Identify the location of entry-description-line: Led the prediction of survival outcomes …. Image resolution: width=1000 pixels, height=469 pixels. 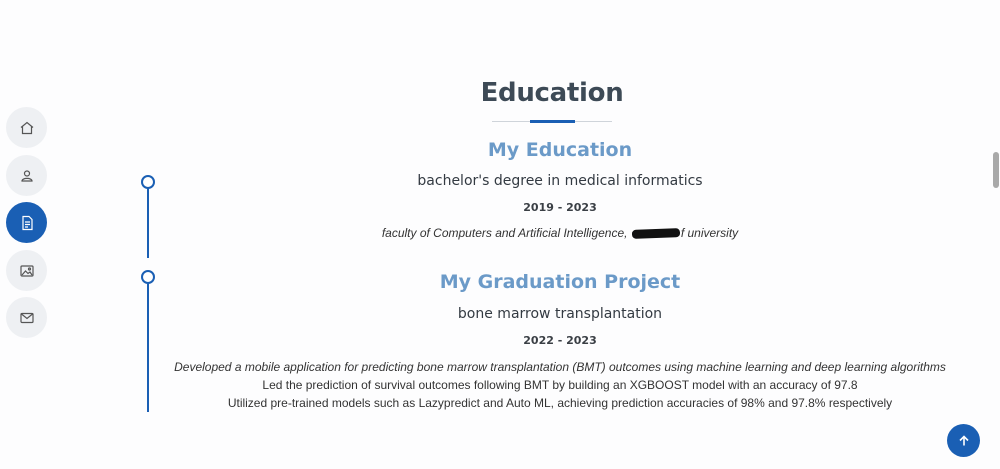
(560, 385).